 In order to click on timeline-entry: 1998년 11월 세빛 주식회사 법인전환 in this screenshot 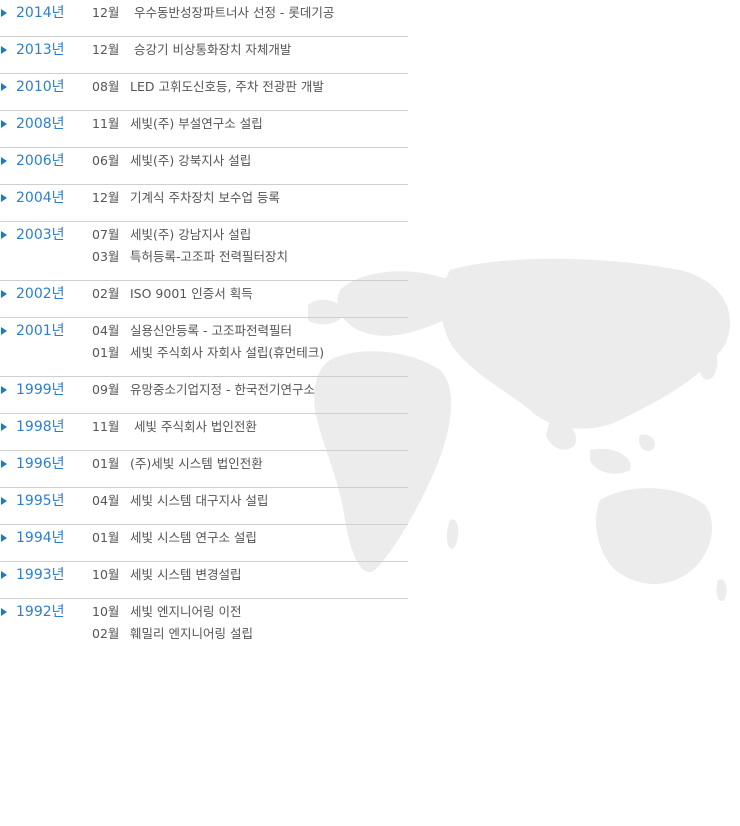, I will do `click(204, 432)`.